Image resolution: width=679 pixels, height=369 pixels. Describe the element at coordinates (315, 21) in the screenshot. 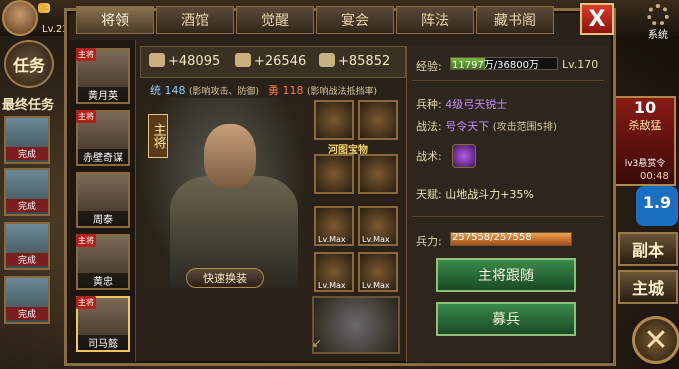

I see `tab-bar: 将领 酒馆 觉醒 宴会 阵法 藏书阁` at that location.